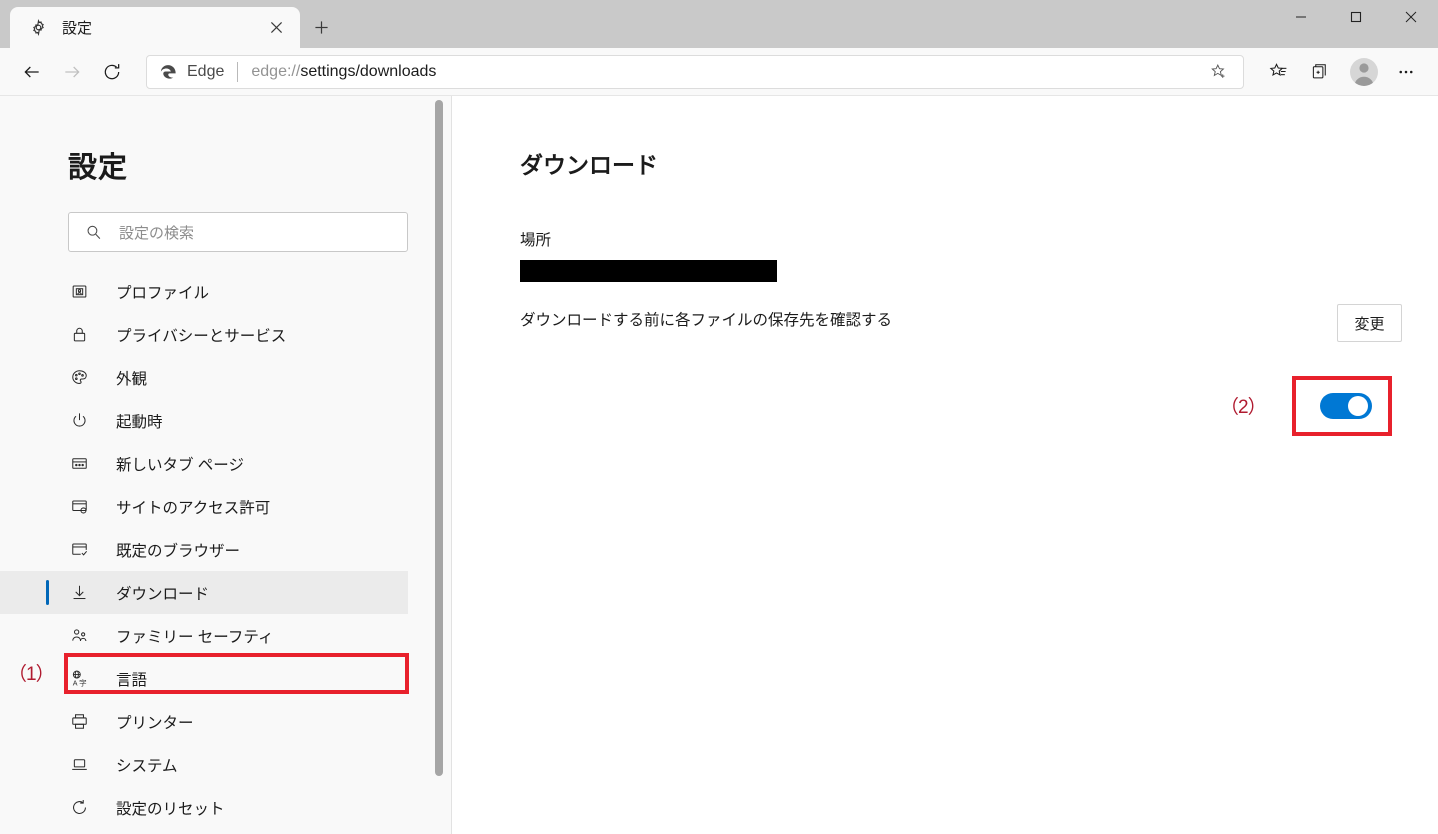  Describe the element at coordinates (238, 71) in the screenshot. I see `omnibox-divider` at that location.